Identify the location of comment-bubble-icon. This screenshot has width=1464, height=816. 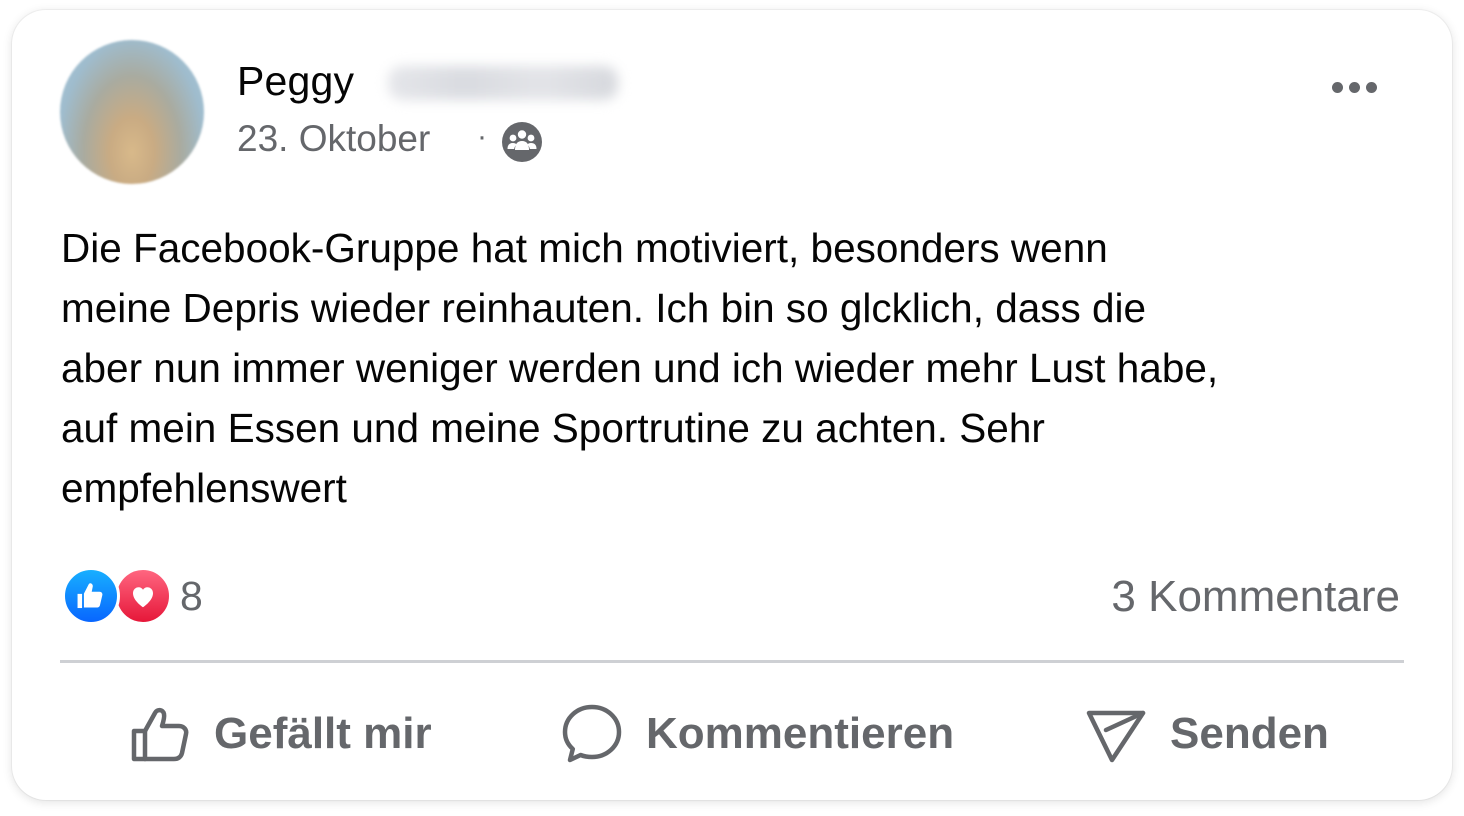
(592, 733).